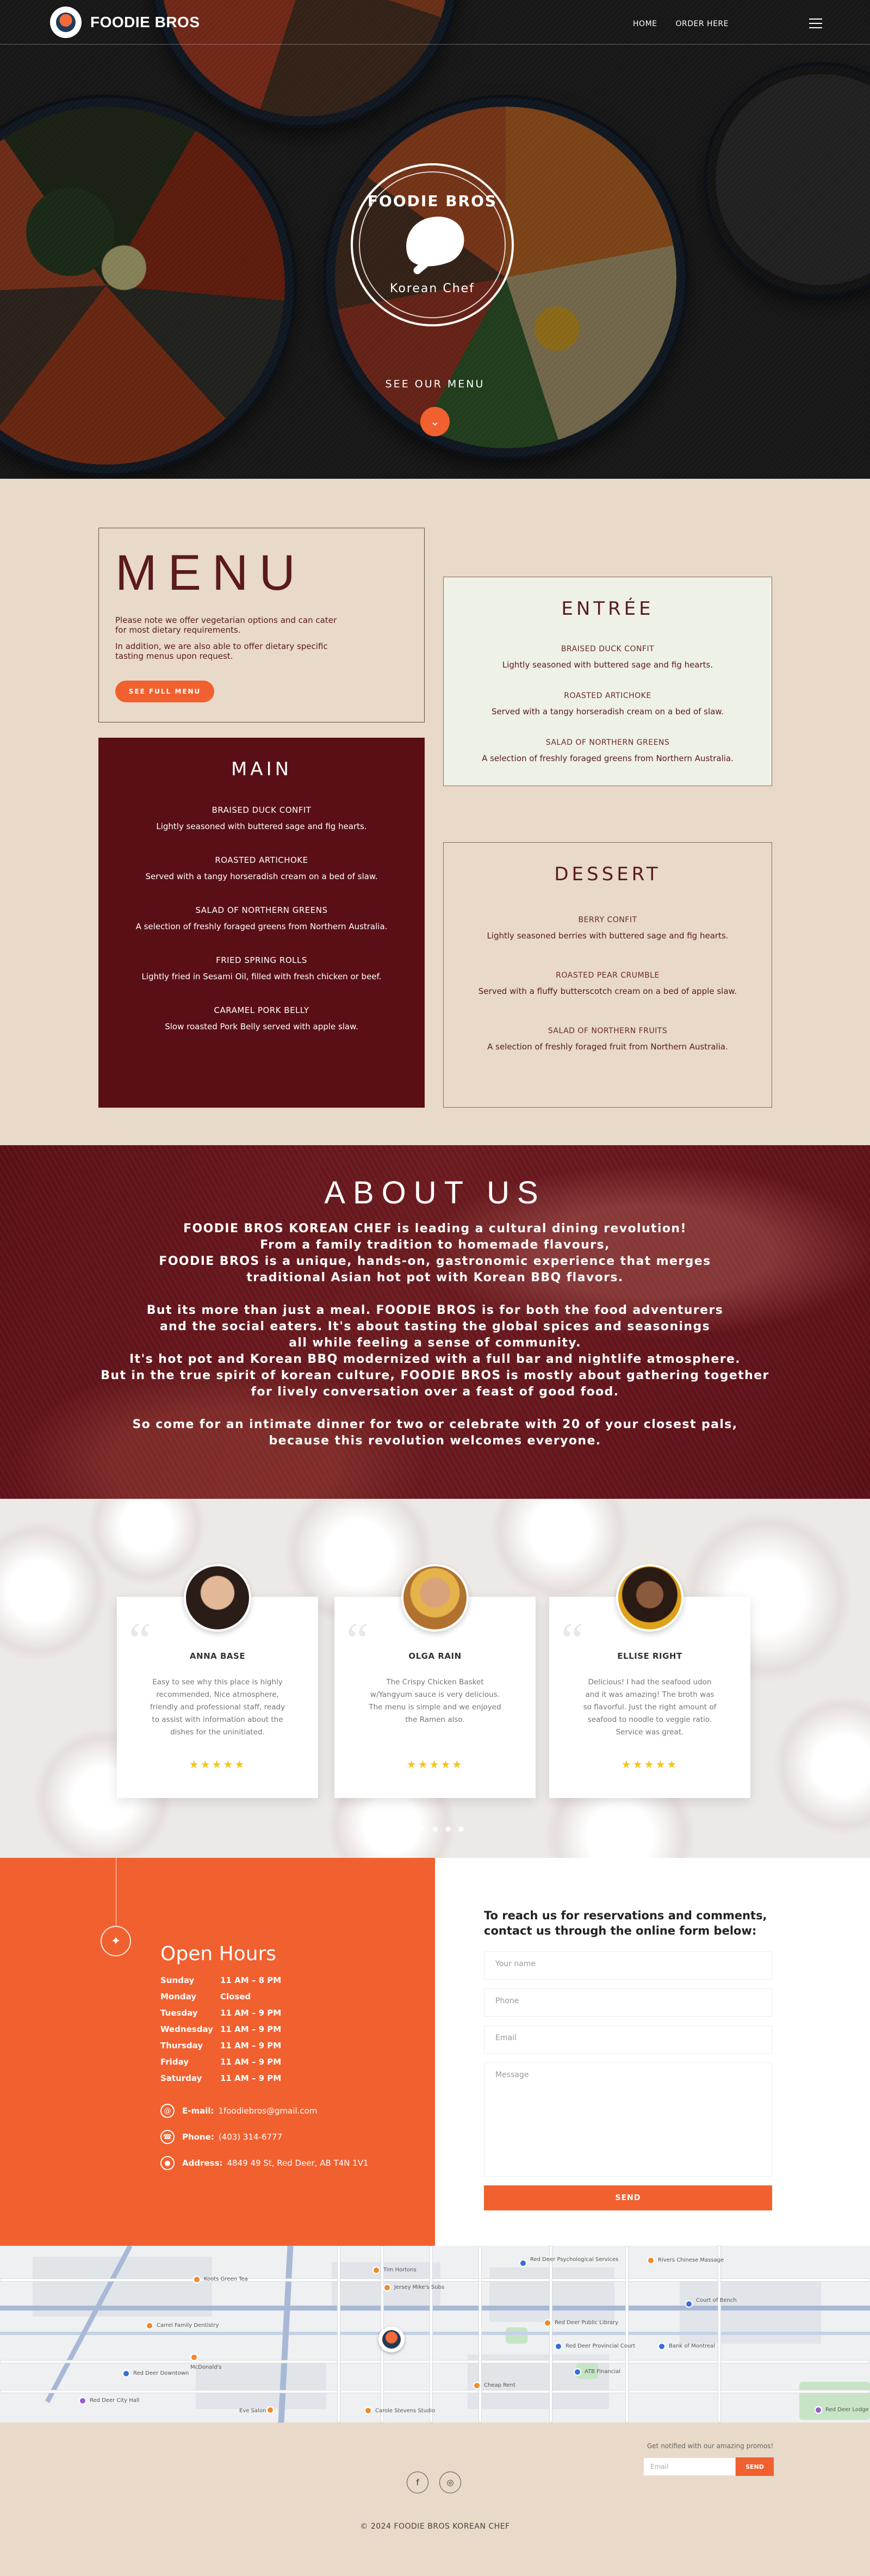  I want to click on location-pin-icon: ●, so click(167, 2163).